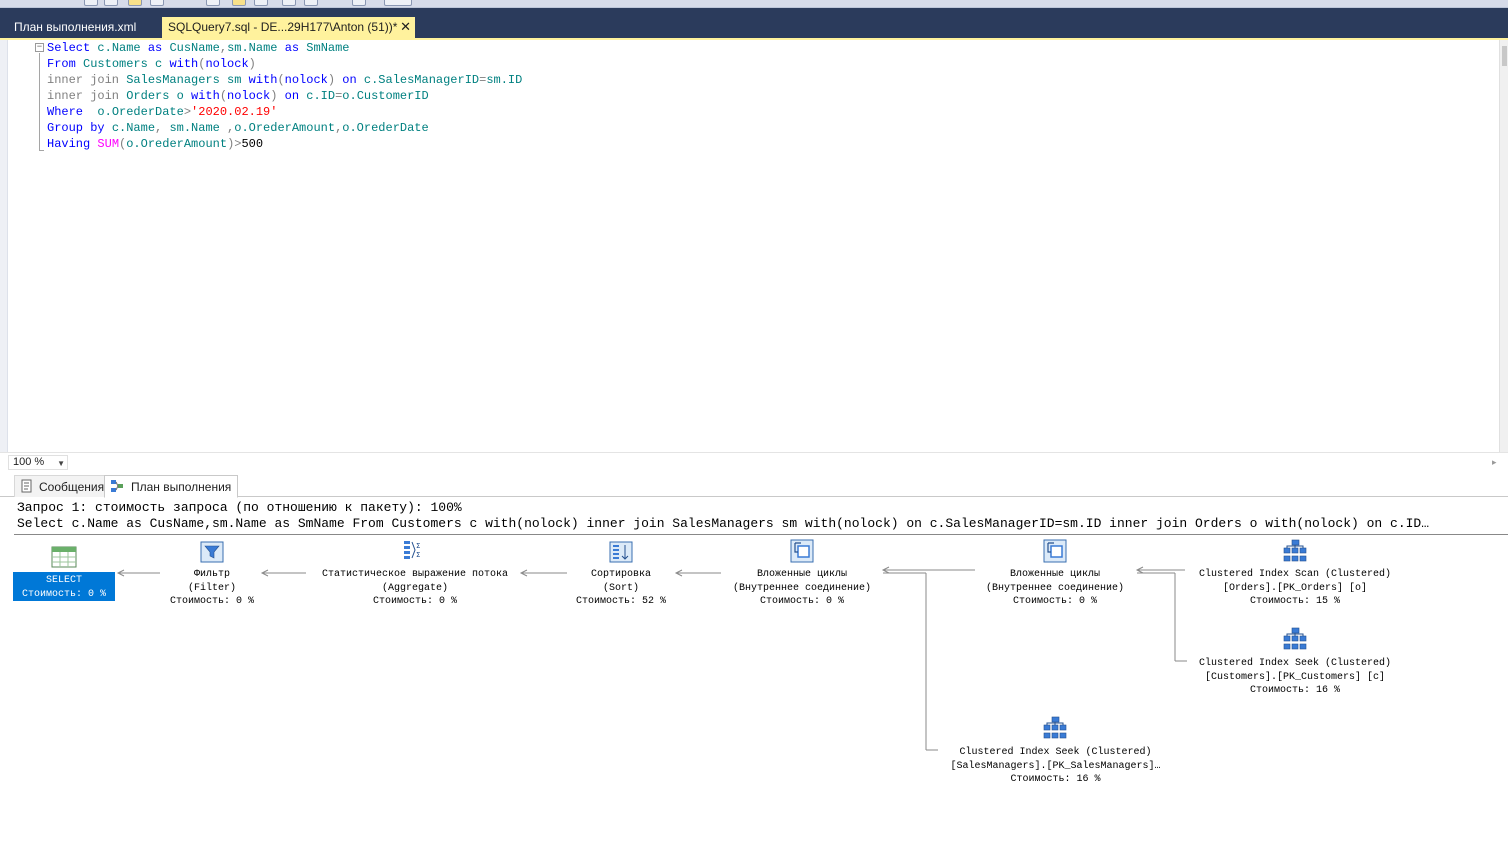 This screenshot has height=864, width=1508. I want to click on code-token: sm.ID, so click(504, 80).